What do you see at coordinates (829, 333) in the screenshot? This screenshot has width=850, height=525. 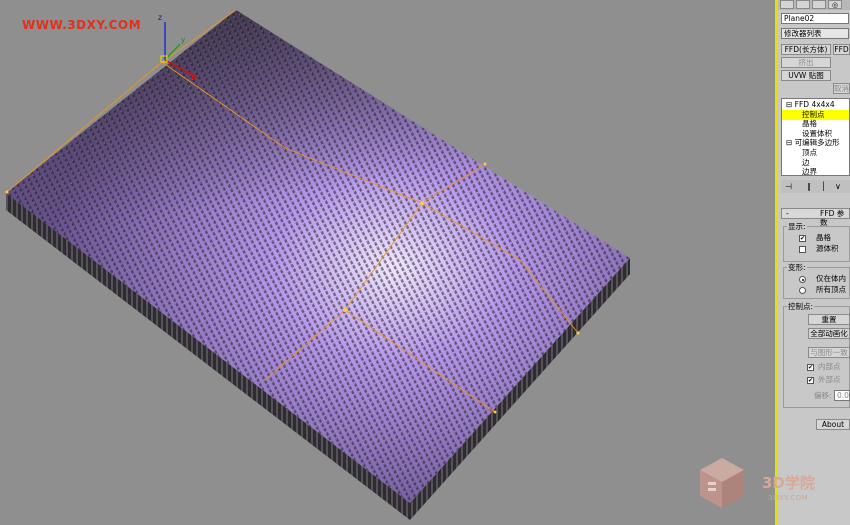 I see `animate-all-button: 全部动画化` at bounding box center [829, 333].